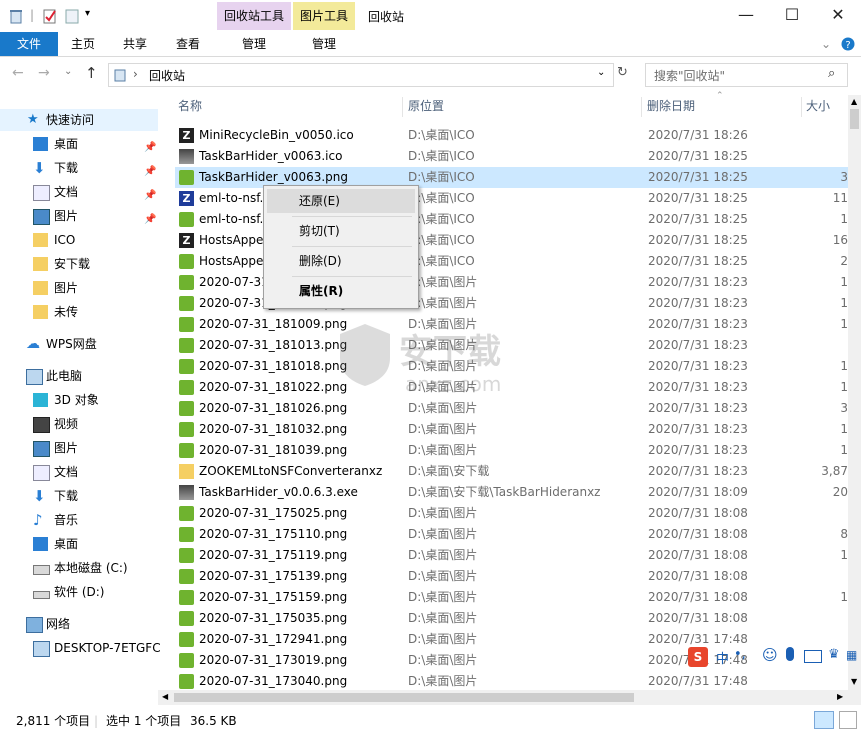 This screenshot has width=861, height=732. What do you see at coordinates (79, 120) in the screenshot?
I see `nav-quick-access: ★ 快速访问` at bounding box center [79, 120].